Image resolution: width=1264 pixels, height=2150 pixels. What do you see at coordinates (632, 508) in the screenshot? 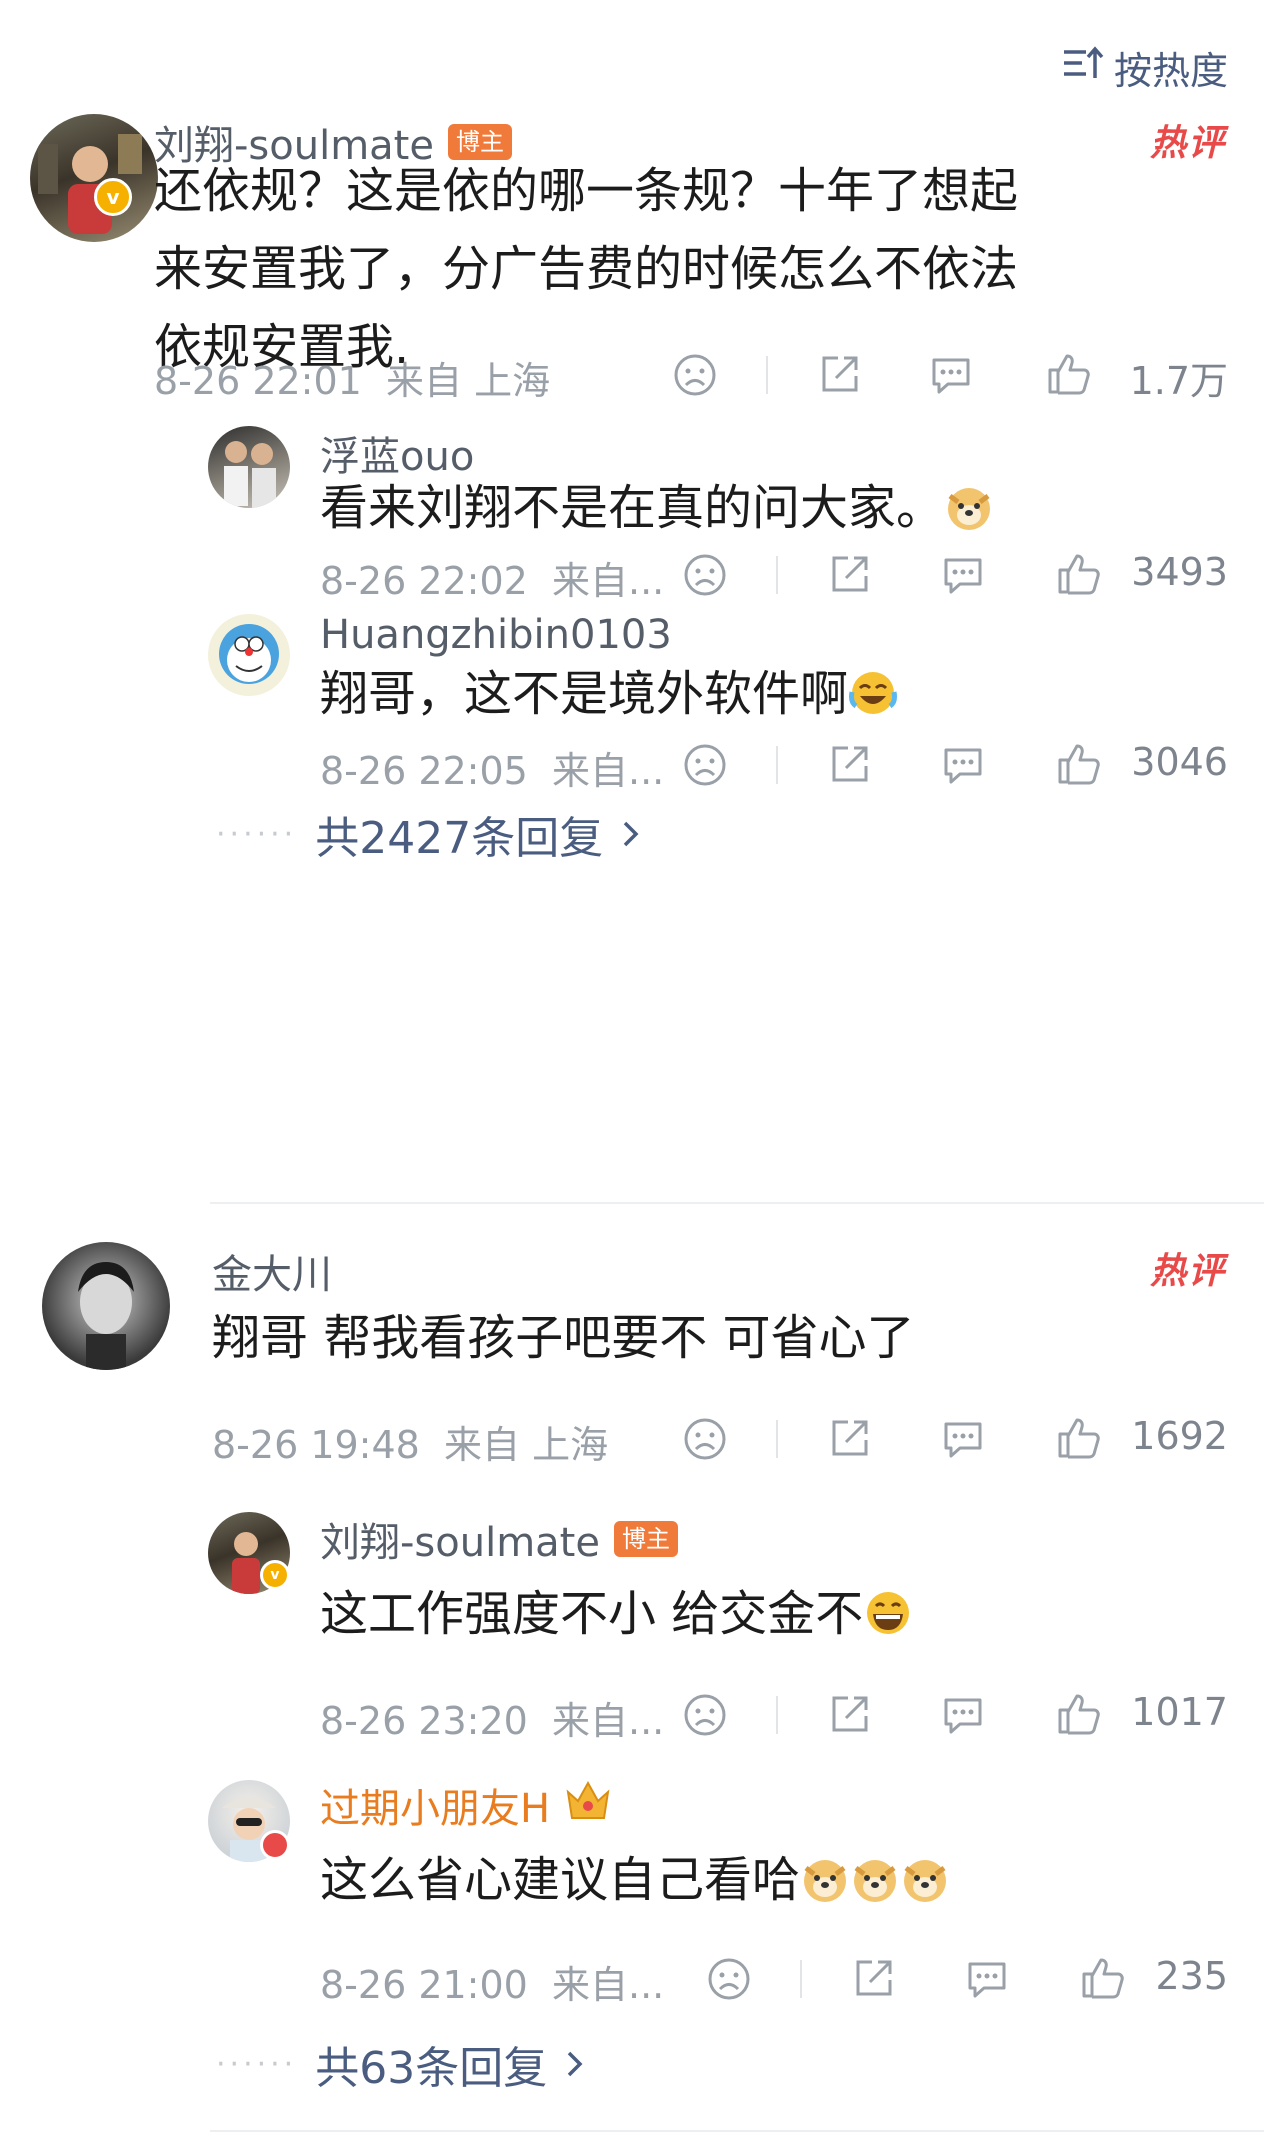
I see `reply-text-content: 看来刘翔不是在真的问大家。` at bounding box center [632, 508].